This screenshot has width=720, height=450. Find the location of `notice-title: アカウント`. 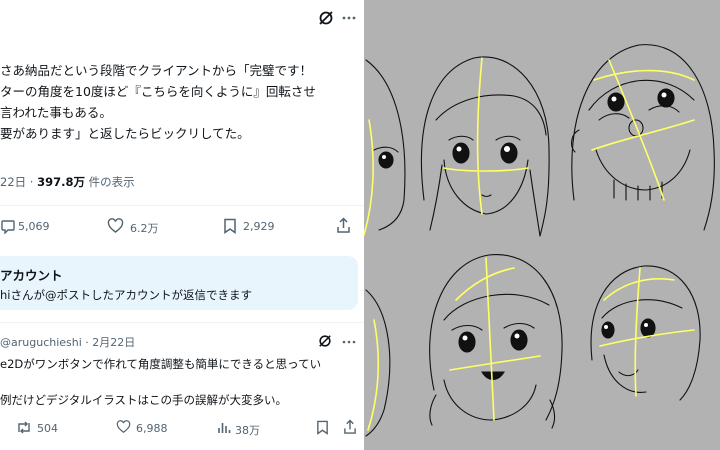

notice-title: アカウント is located at coordinates (31, 275).